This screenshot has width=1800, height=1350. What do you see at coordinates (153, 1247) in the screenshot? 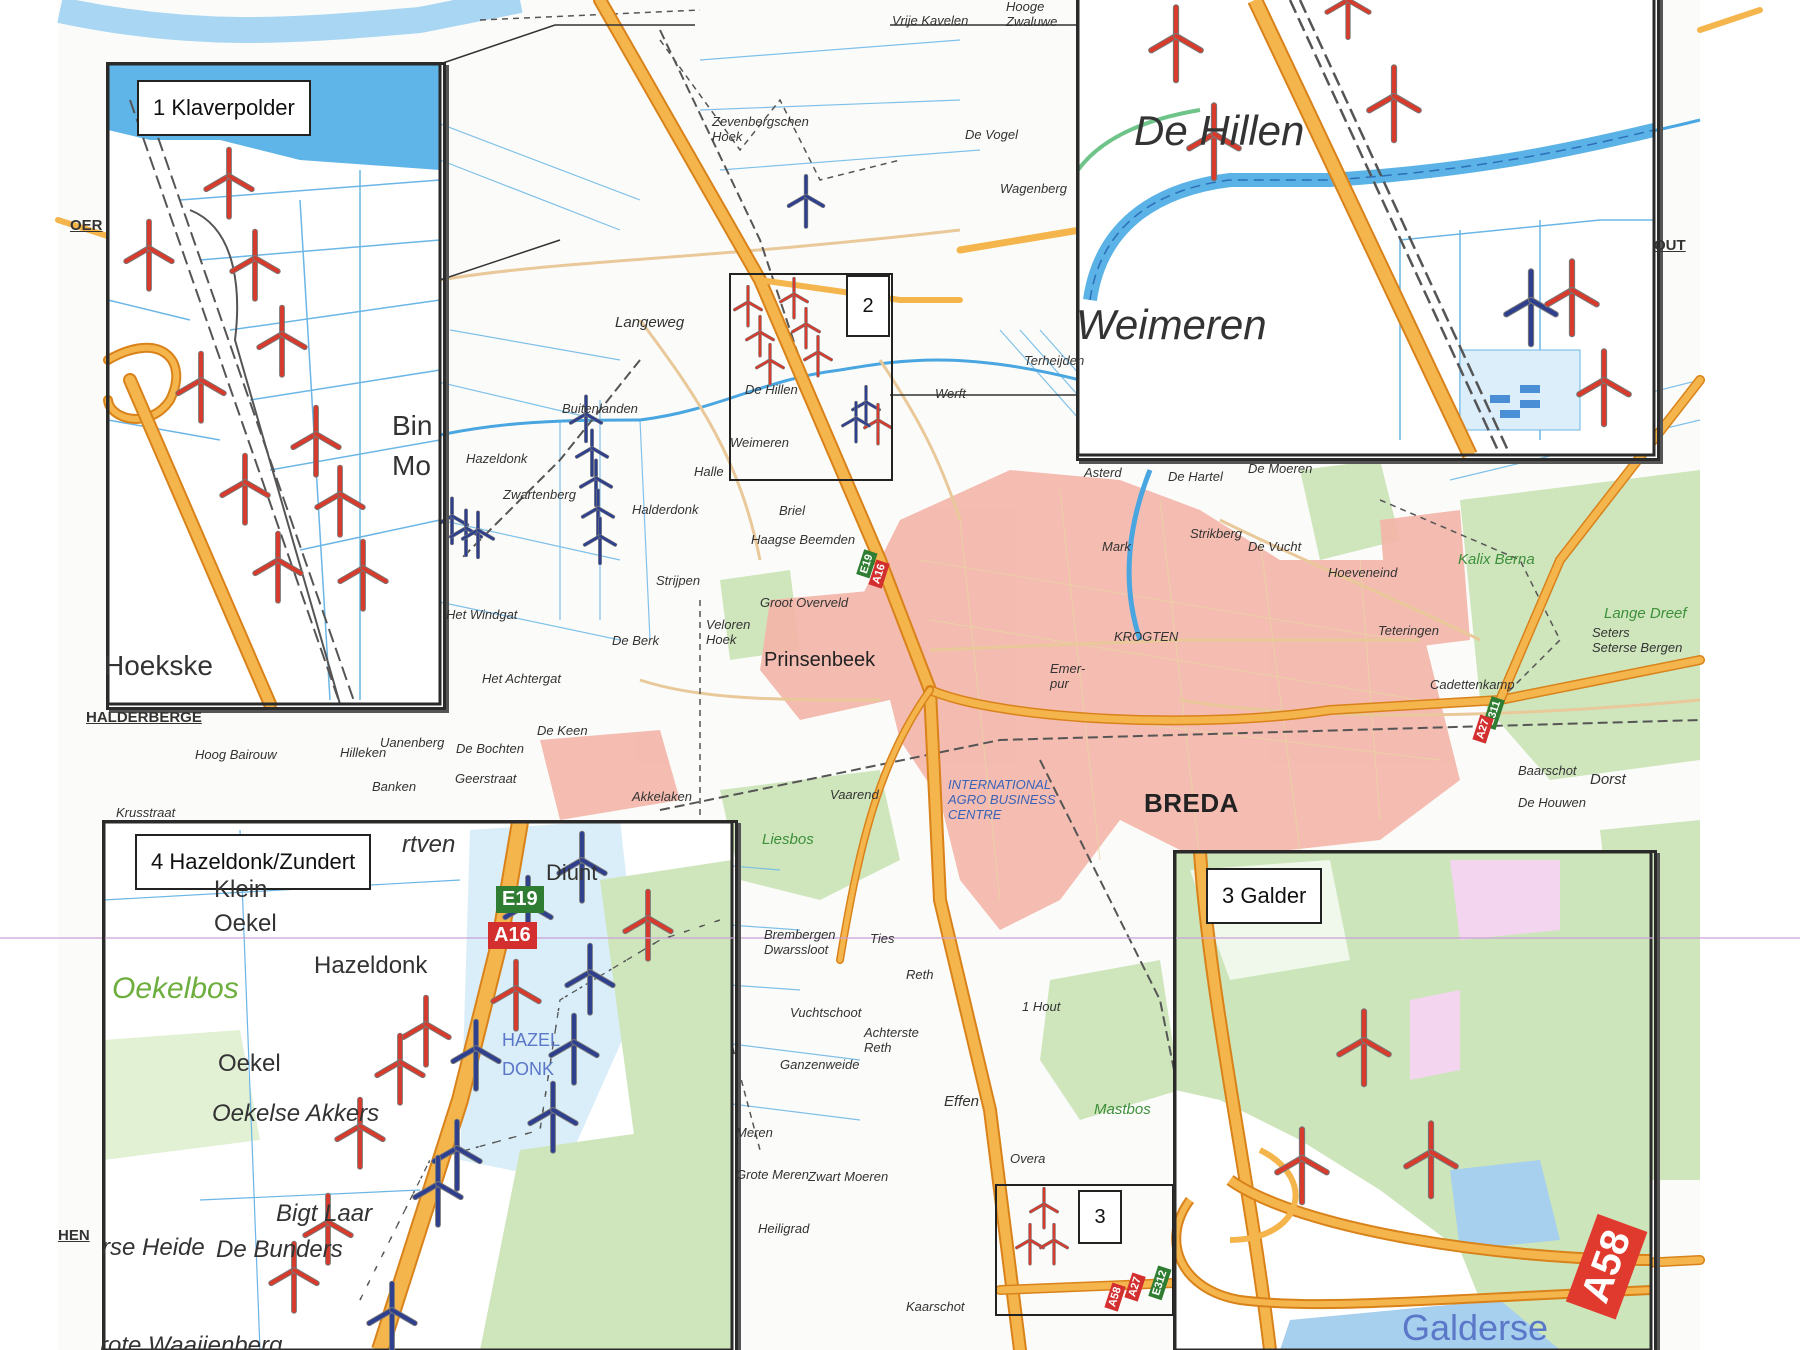
I see `inset-4-label-rse-heide: rse Heide` at bounding box center [153, 1247].